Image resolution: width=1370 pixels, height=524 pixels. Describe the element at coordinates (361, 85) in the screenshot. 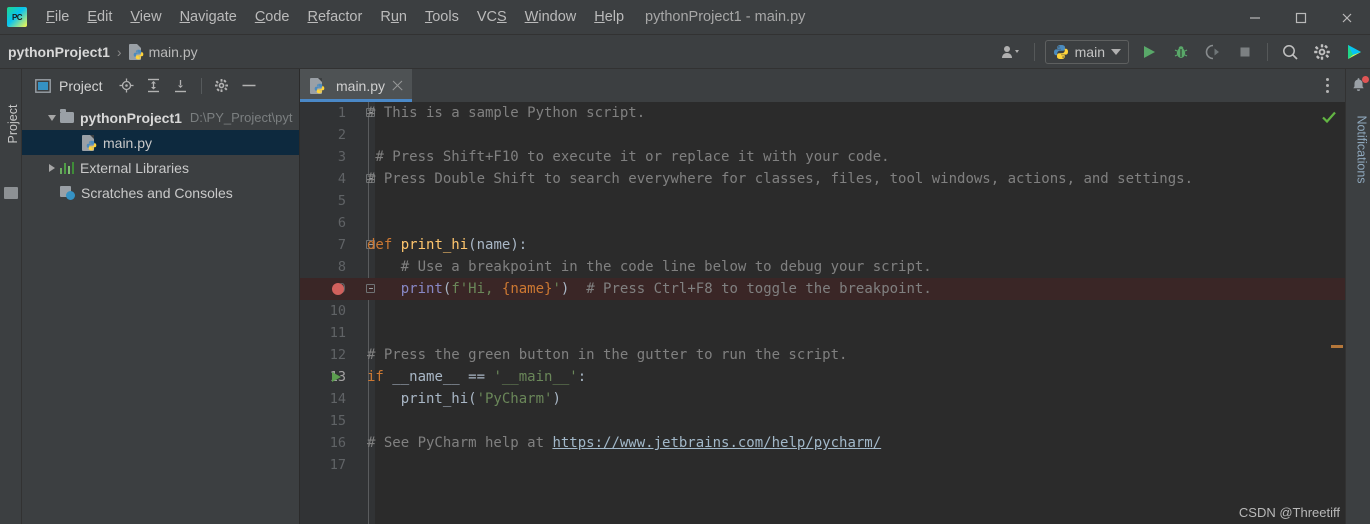

I see `editor-tab-label: main.py` at that location.